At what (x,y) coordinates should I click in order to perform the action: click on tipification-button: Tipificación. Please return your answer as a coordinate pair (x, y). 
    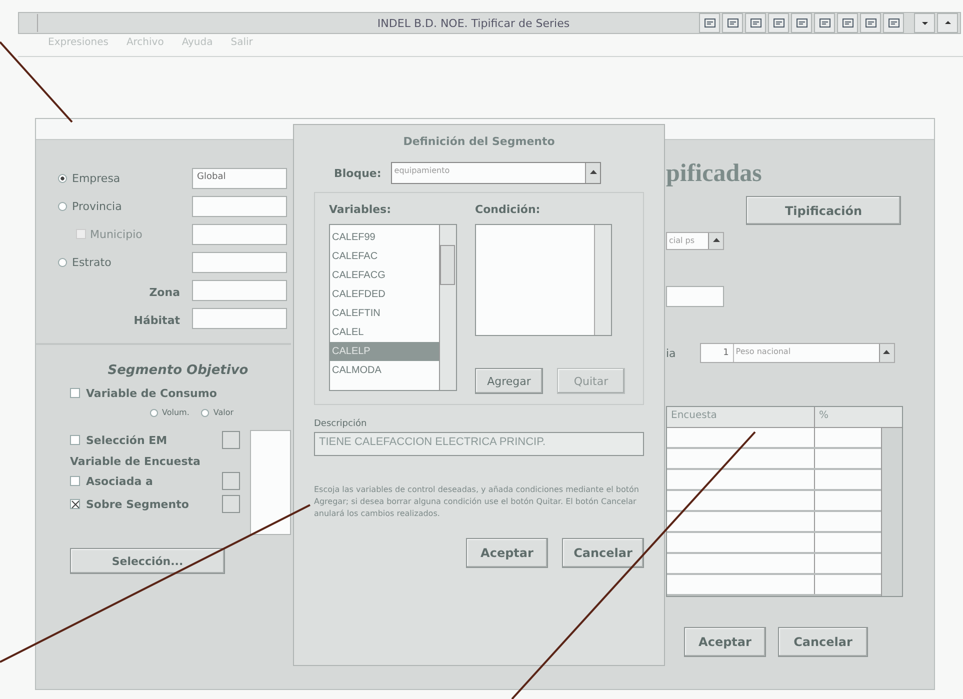
    Looking at the image, I should click on (823, 210).